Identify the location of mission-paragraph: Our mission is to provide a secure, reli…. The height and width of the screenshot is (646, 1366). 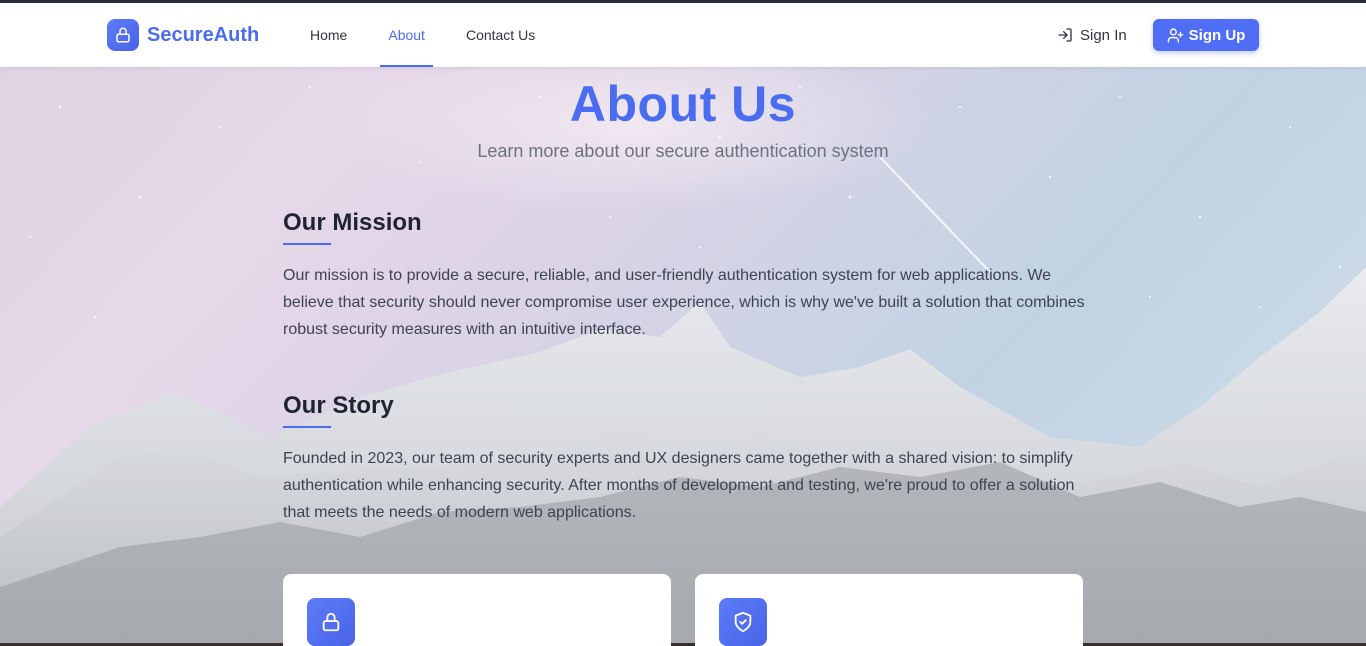
(684, 302).